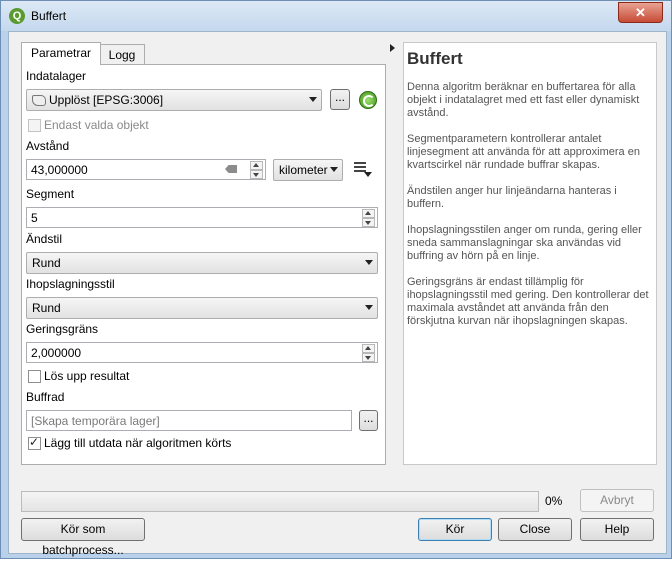  Describe the element at coordinates (368, 218) in the screenshot. I see `segments-spinner` at that location.